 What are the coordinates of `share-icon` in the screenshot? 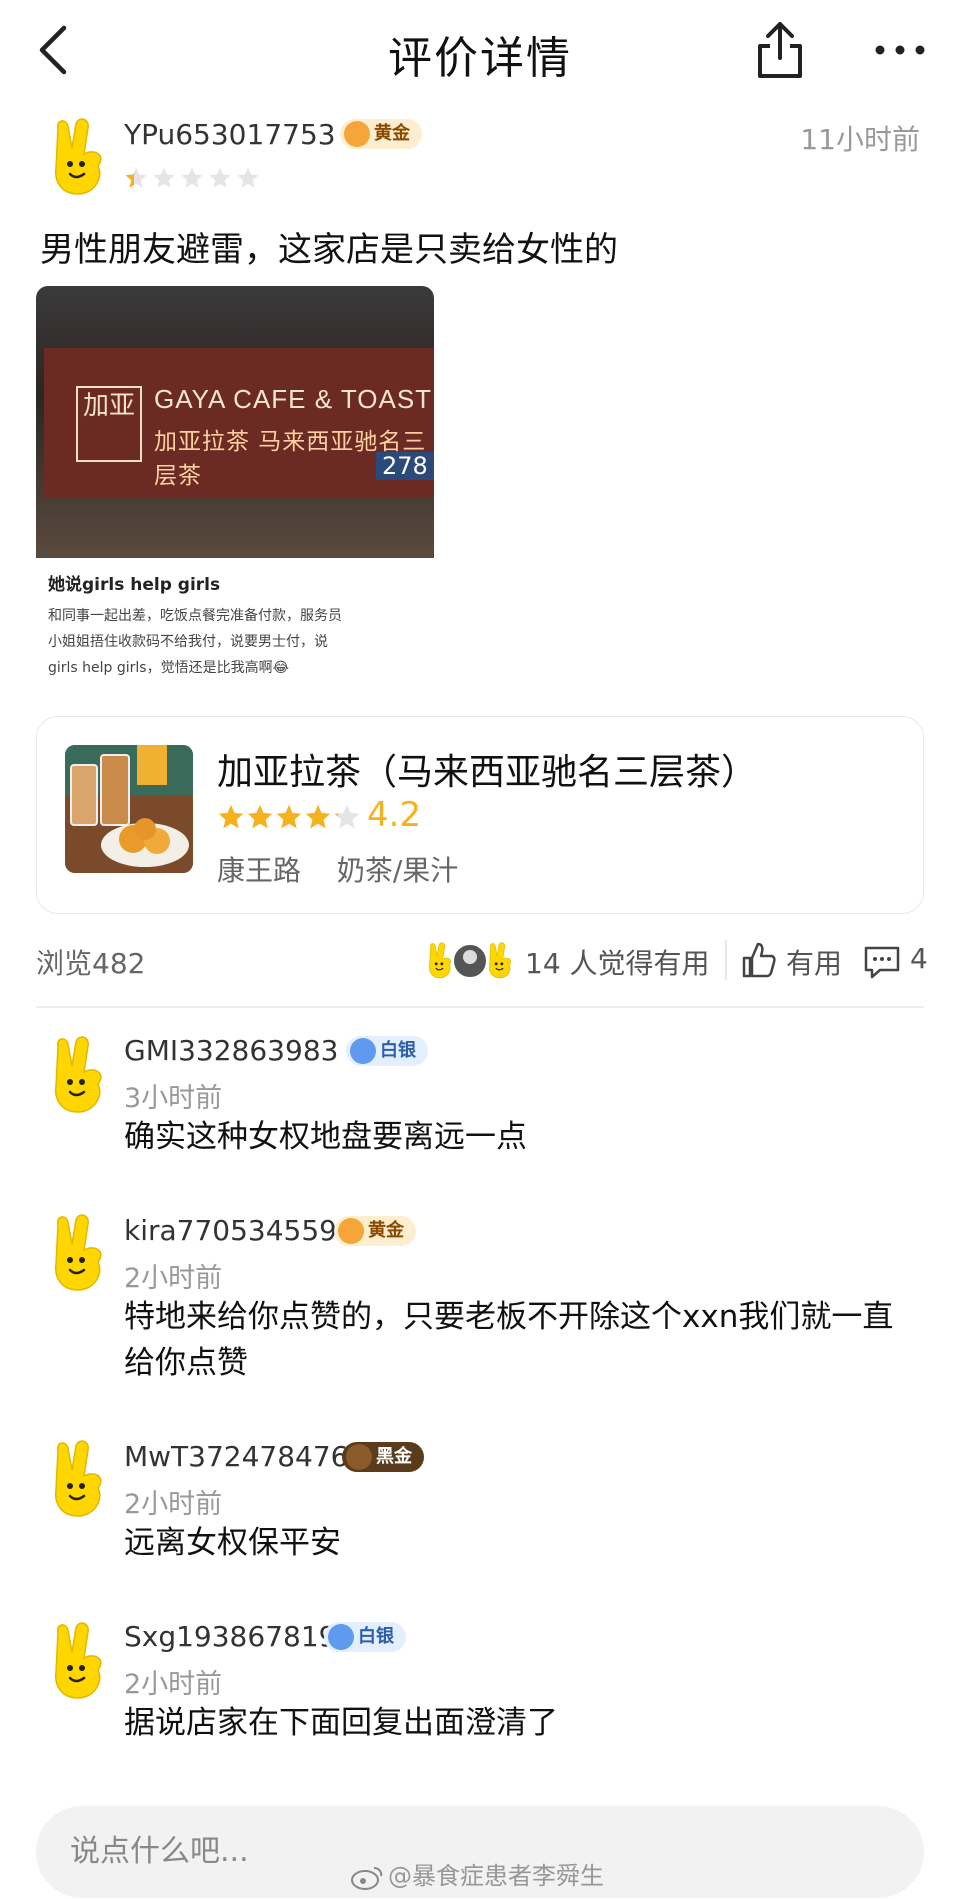 It's located at (780, 50).